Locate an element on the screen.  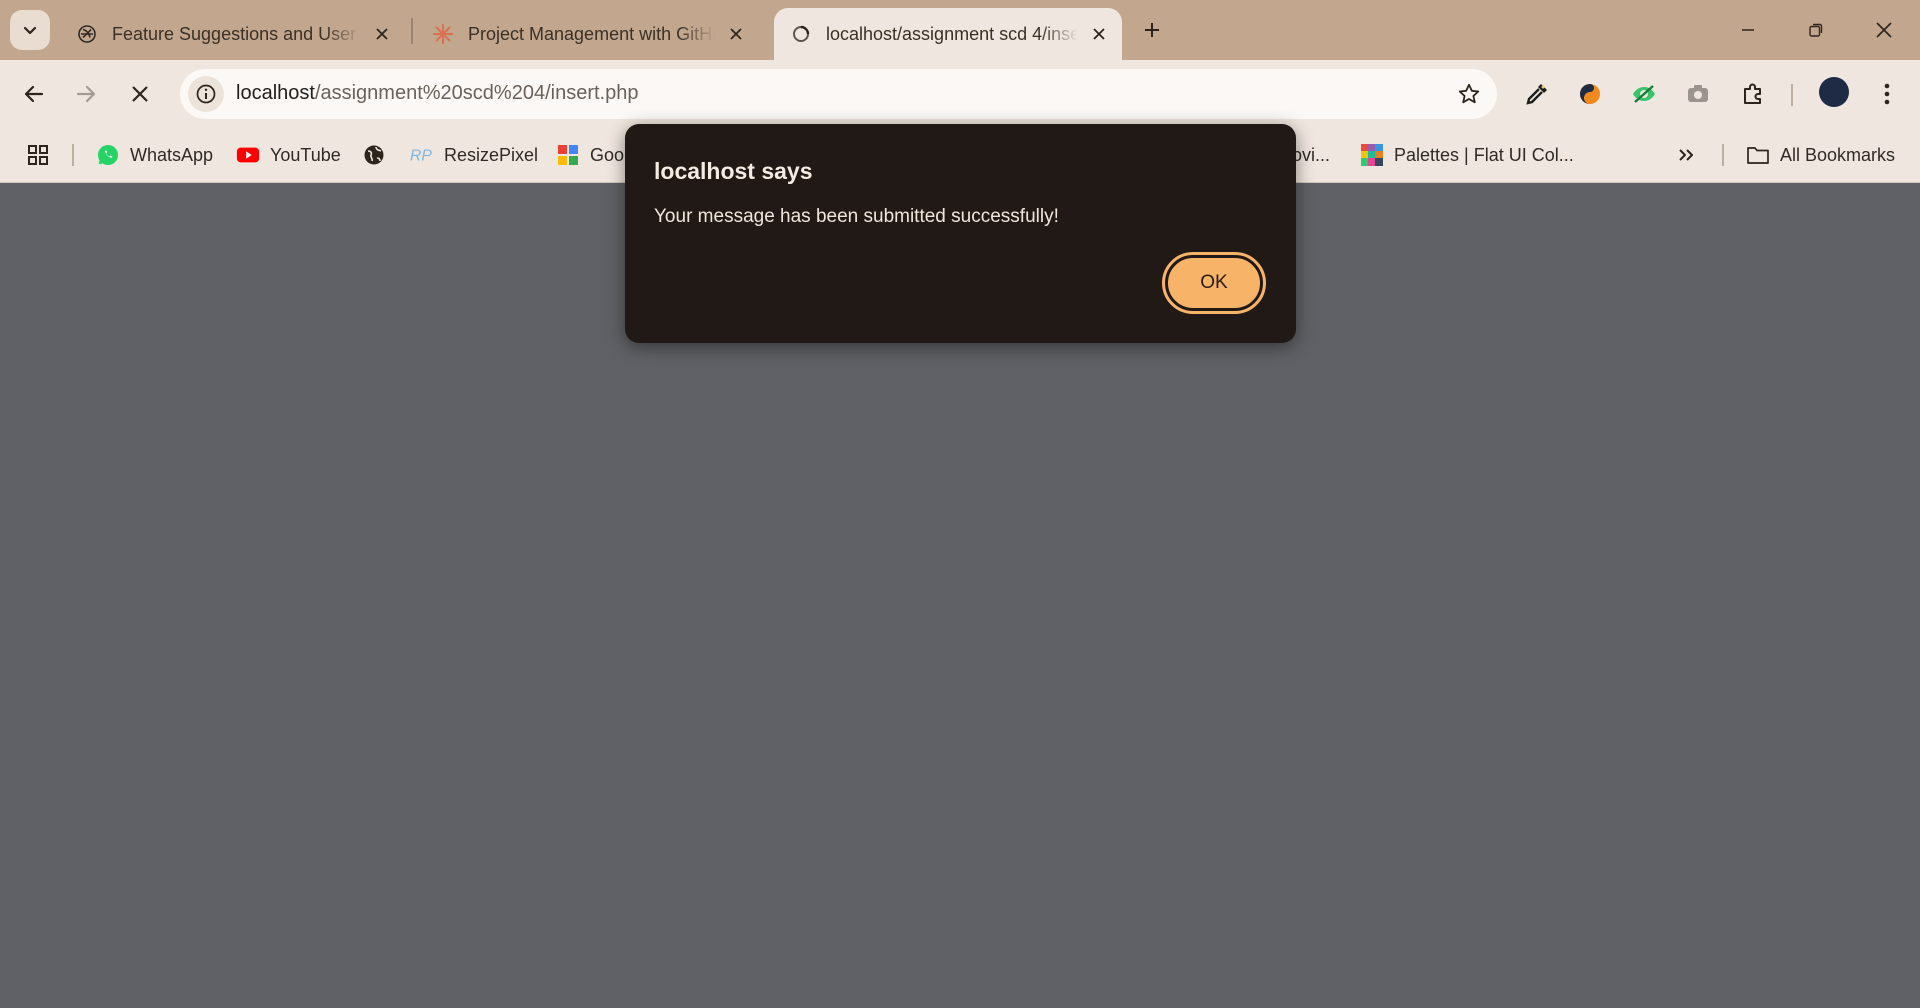
minimize-icon is located at coordinates (1748, 30).